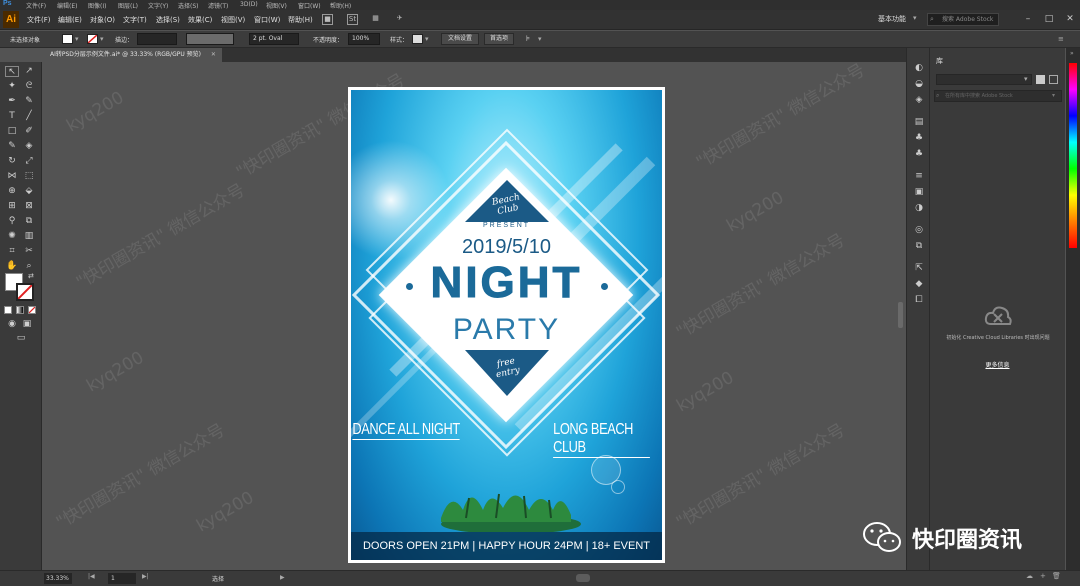  I want to click on ps-menu-layer: 图层(L), so click(128, 5).